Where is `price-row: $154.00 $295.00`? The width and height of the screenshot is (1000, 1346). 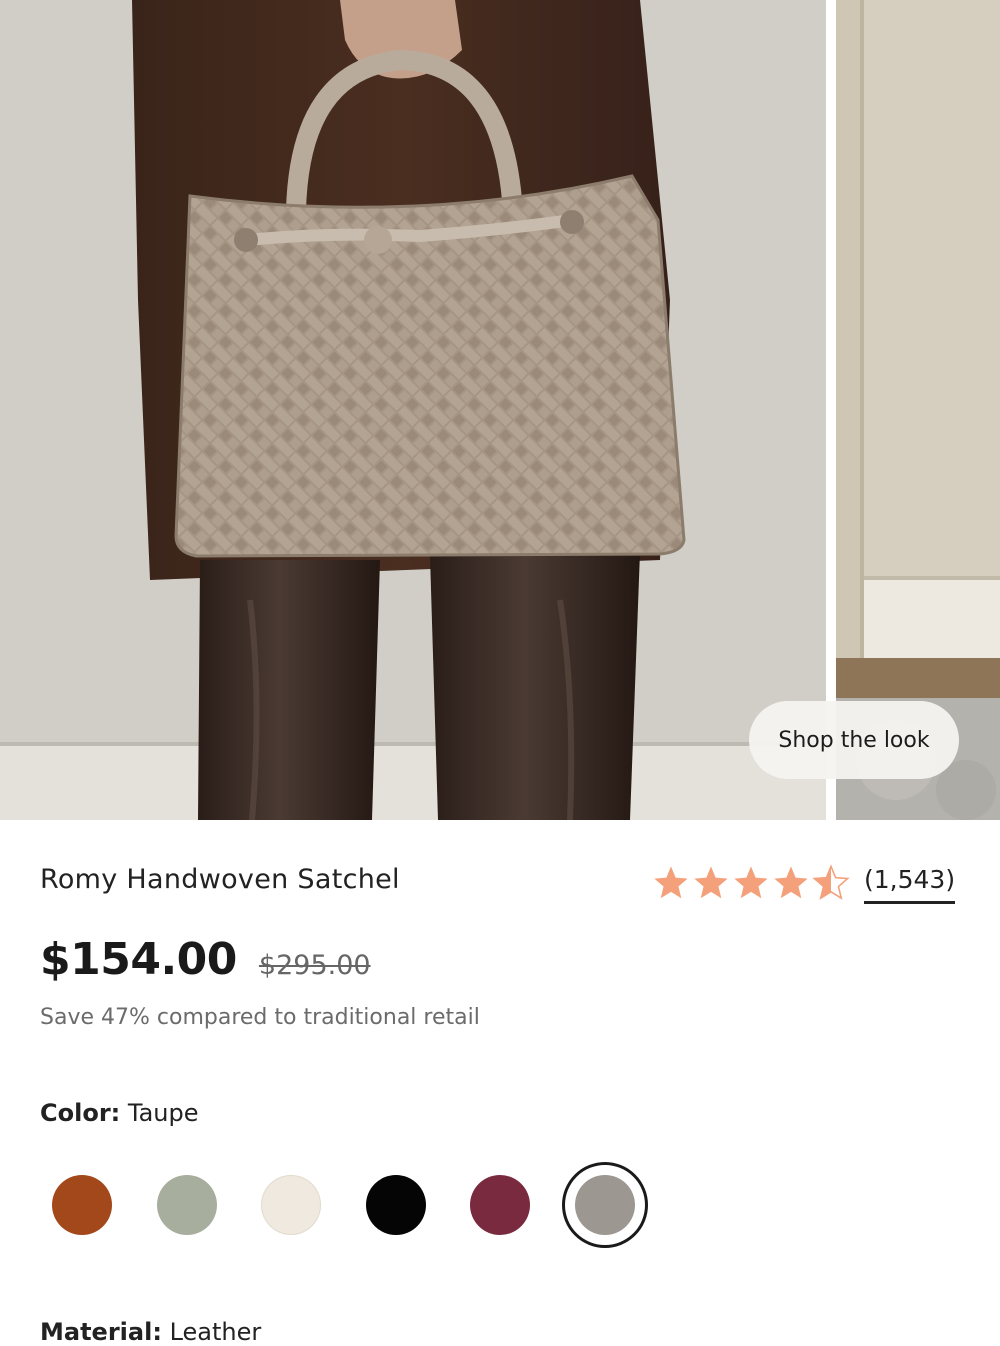 price-row: $154.00 $295.00 is located at coordinates (205, 959).